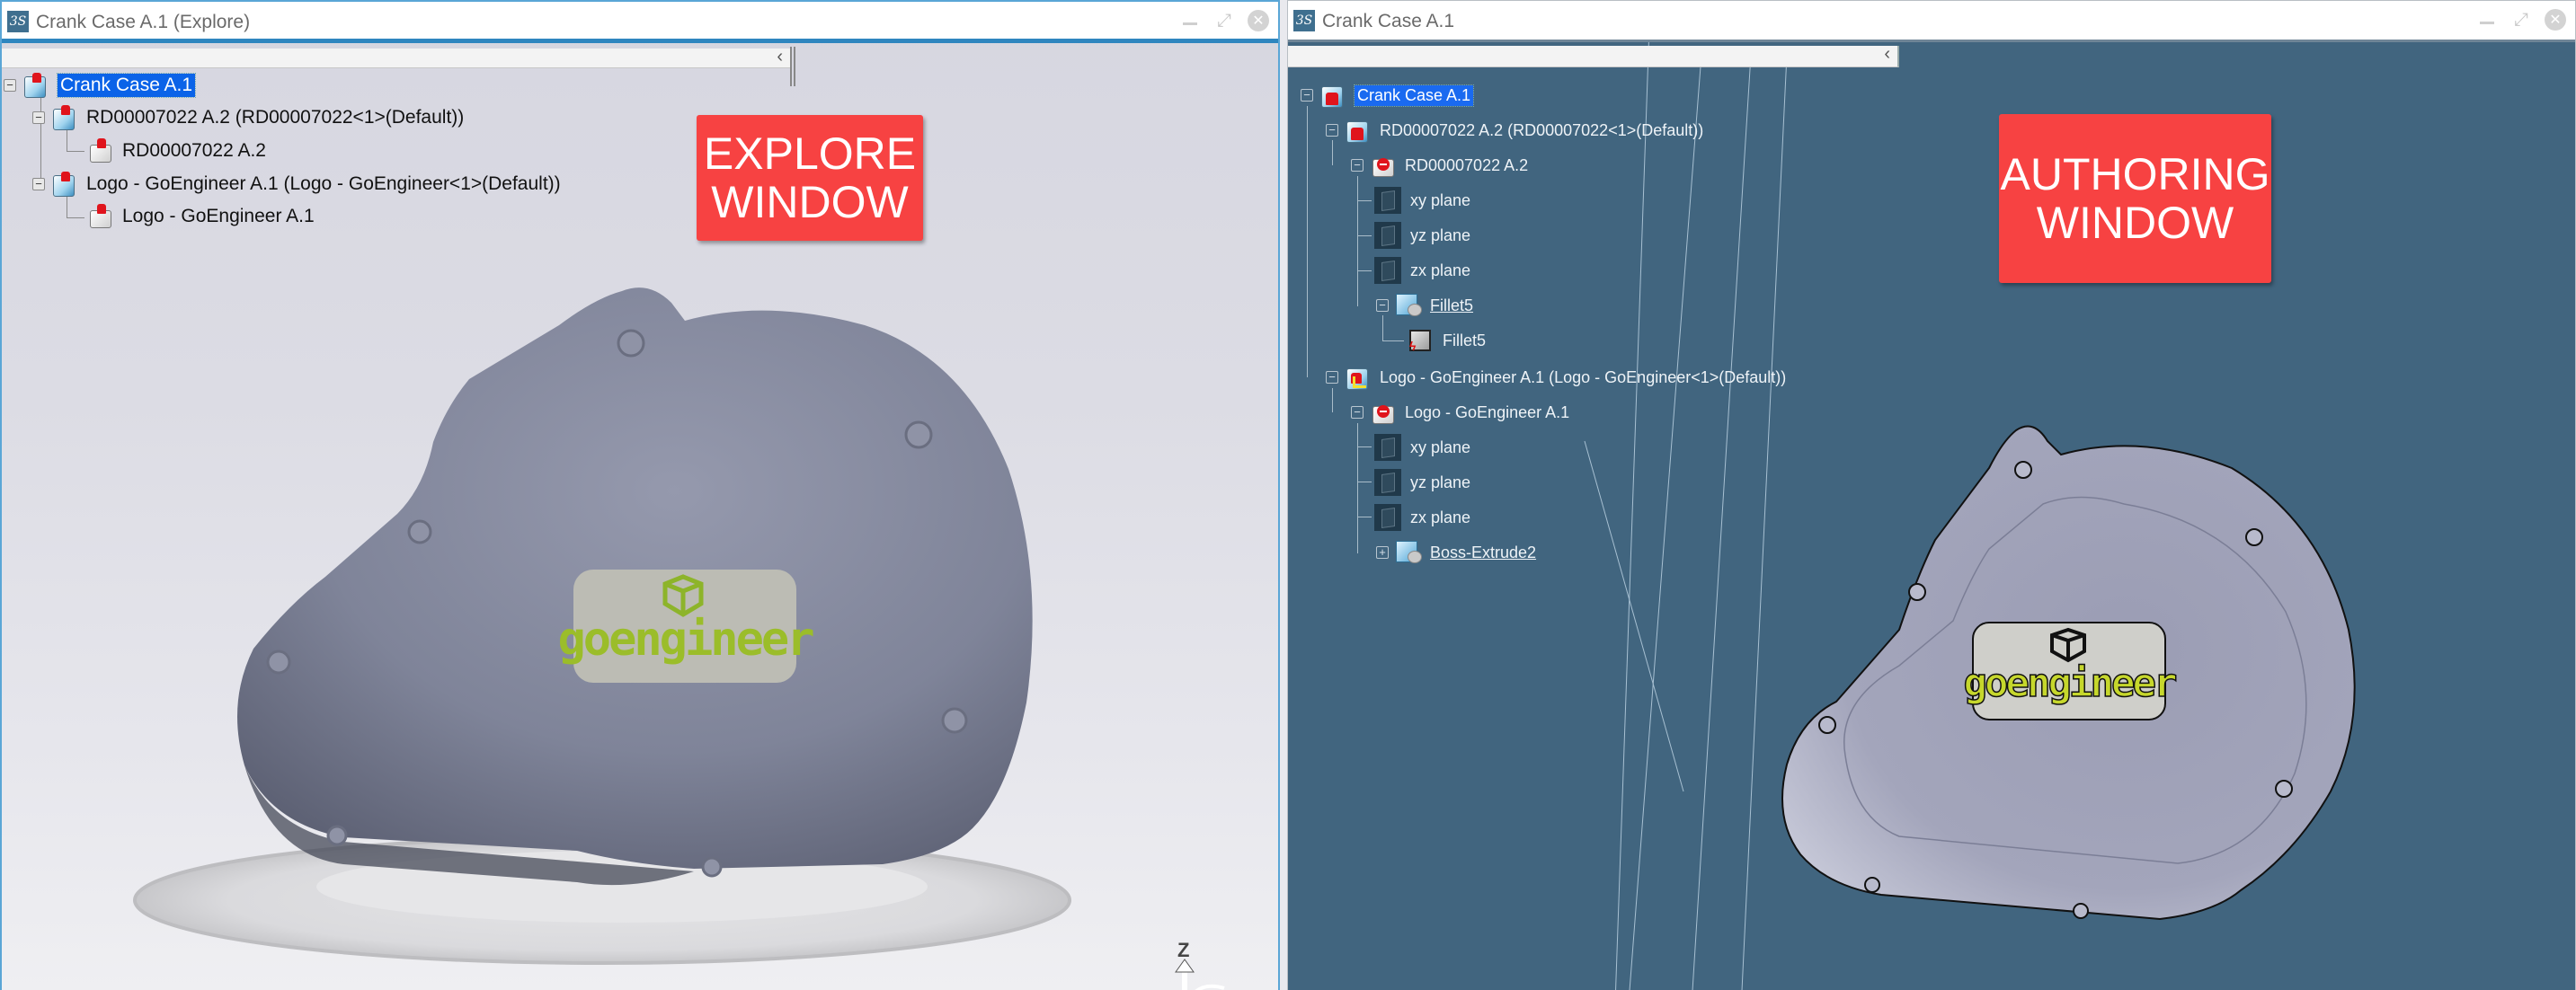 The image size is (2576, 990). Describe the element at coordinates (1388, 21) in the screenshot. I see `window-title: Crank Case A.1` at that location.